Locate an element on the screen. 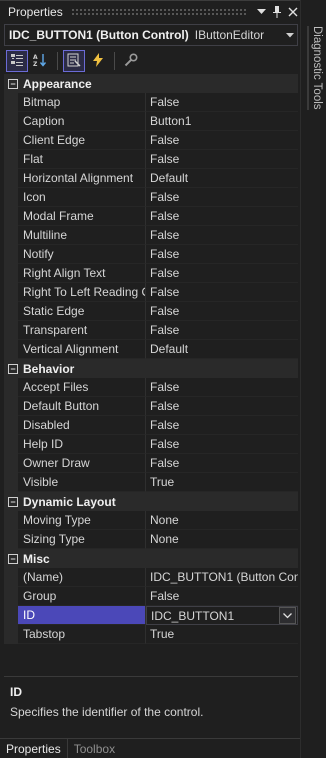  property-row: Multiline False is located at coordinates (151, 235).